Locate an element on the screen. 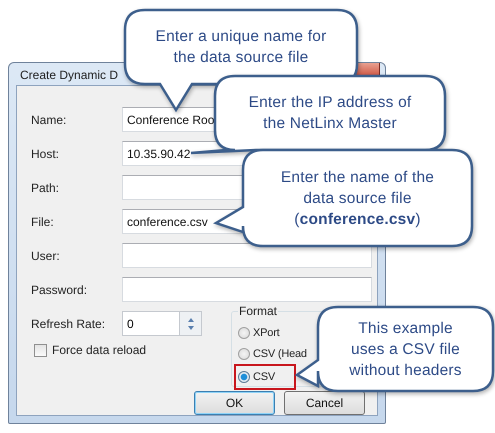 This screenshot has height=433, width=495. callout-text: Enter a unique name for the data source file is located at coordinates (241, 47).